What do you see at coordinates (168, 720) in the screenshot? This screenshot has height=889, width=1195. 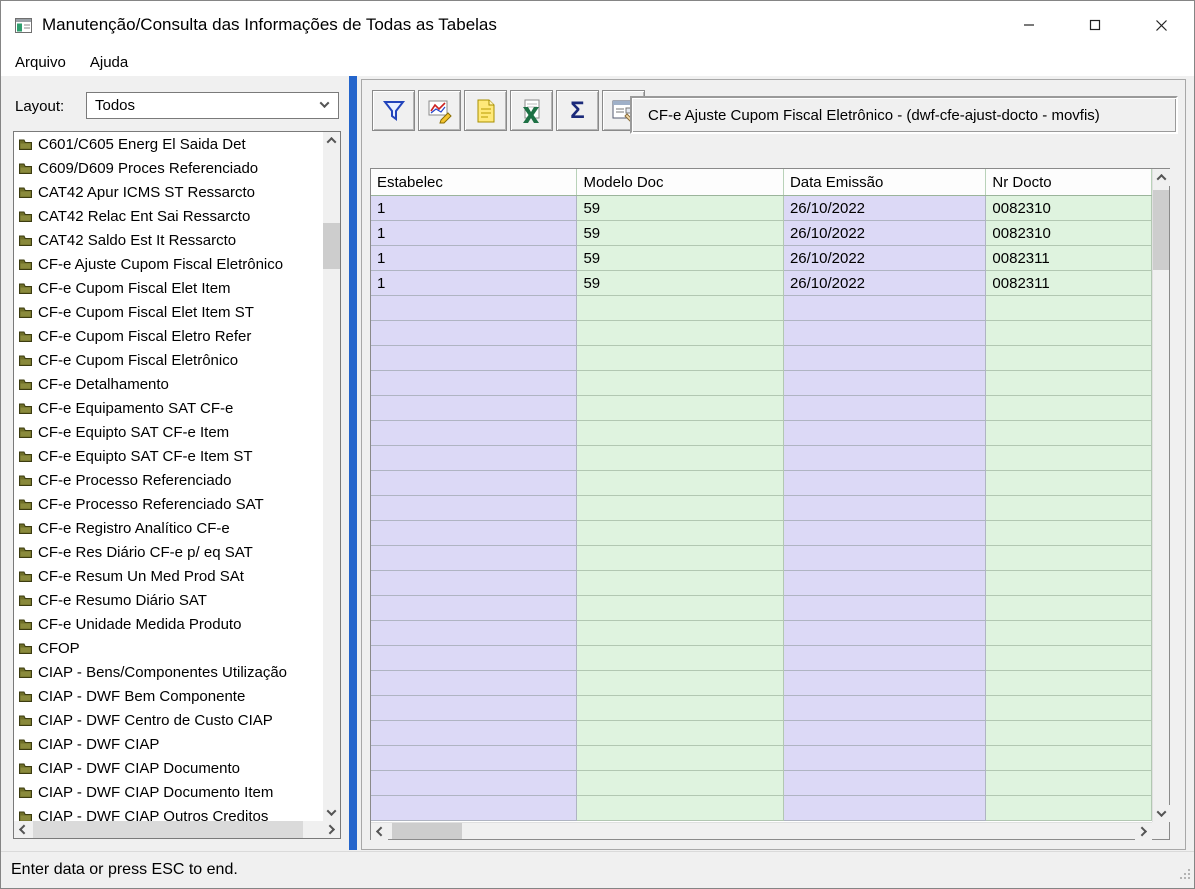 I see `list-item: CIAP - DWF Centro de Custo CIAP` at bounding box center [168, 720].